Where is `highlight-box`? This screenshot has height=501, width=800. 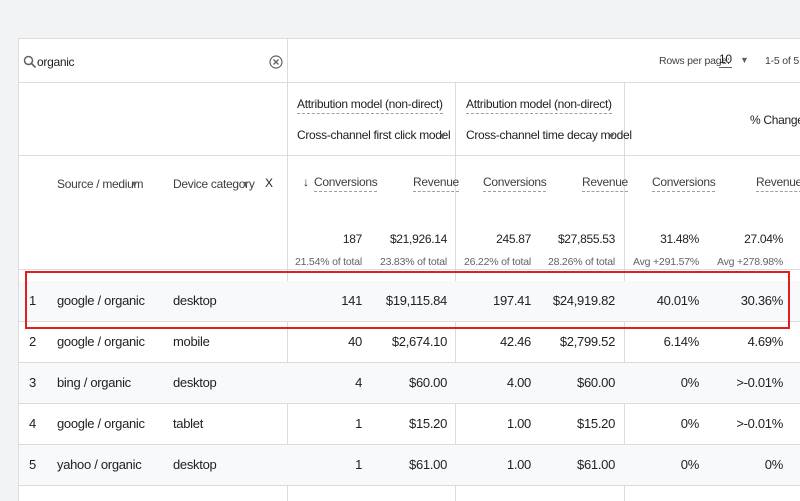 highlight-box is located at coordinates (407, 300).